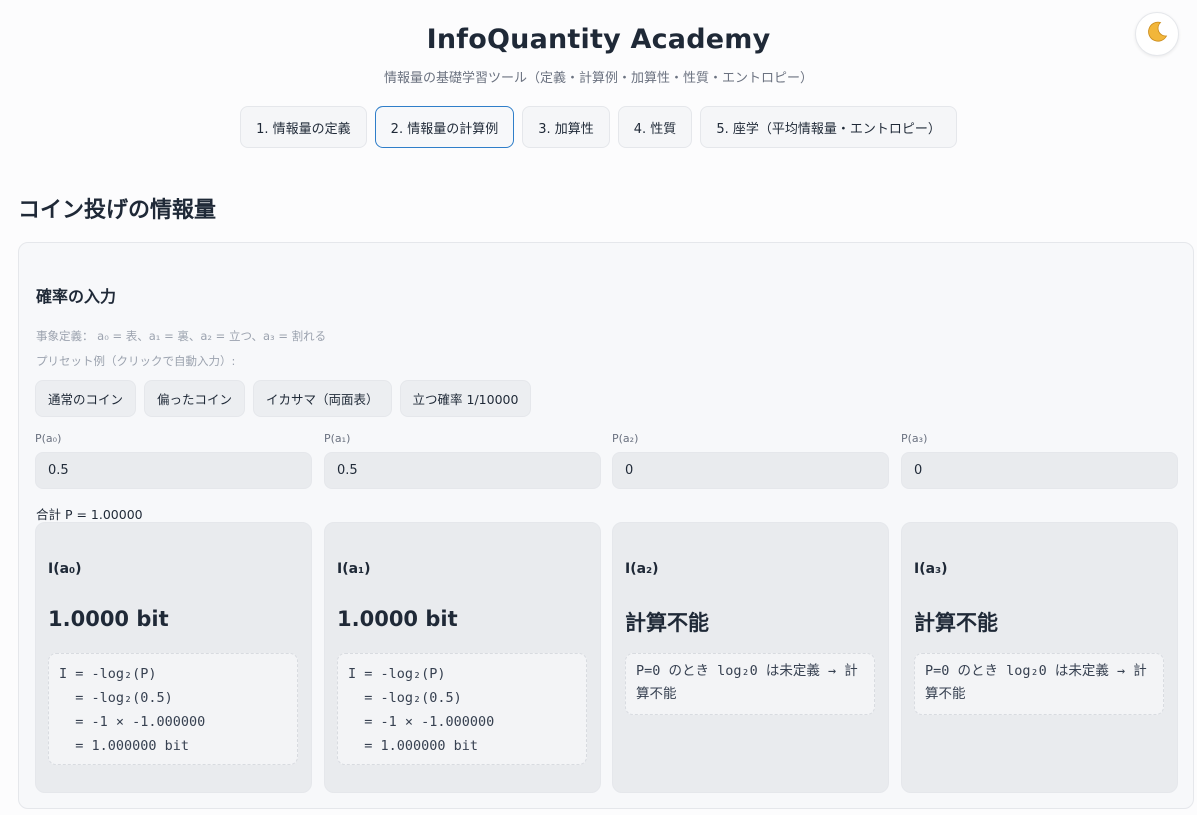  Describe the element at coordinates (642, 569) in the screenshot. I see `result-label: I(a₂)` at that location.